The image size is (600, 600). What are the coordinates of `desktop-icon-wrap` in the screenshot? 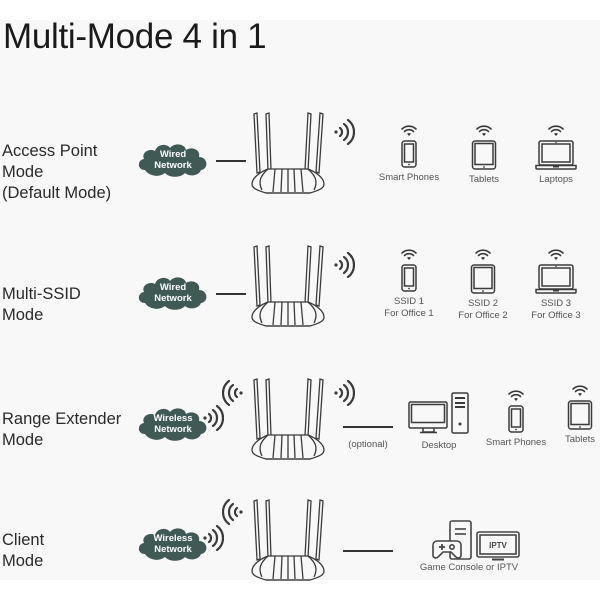 It's located at (439, 414).